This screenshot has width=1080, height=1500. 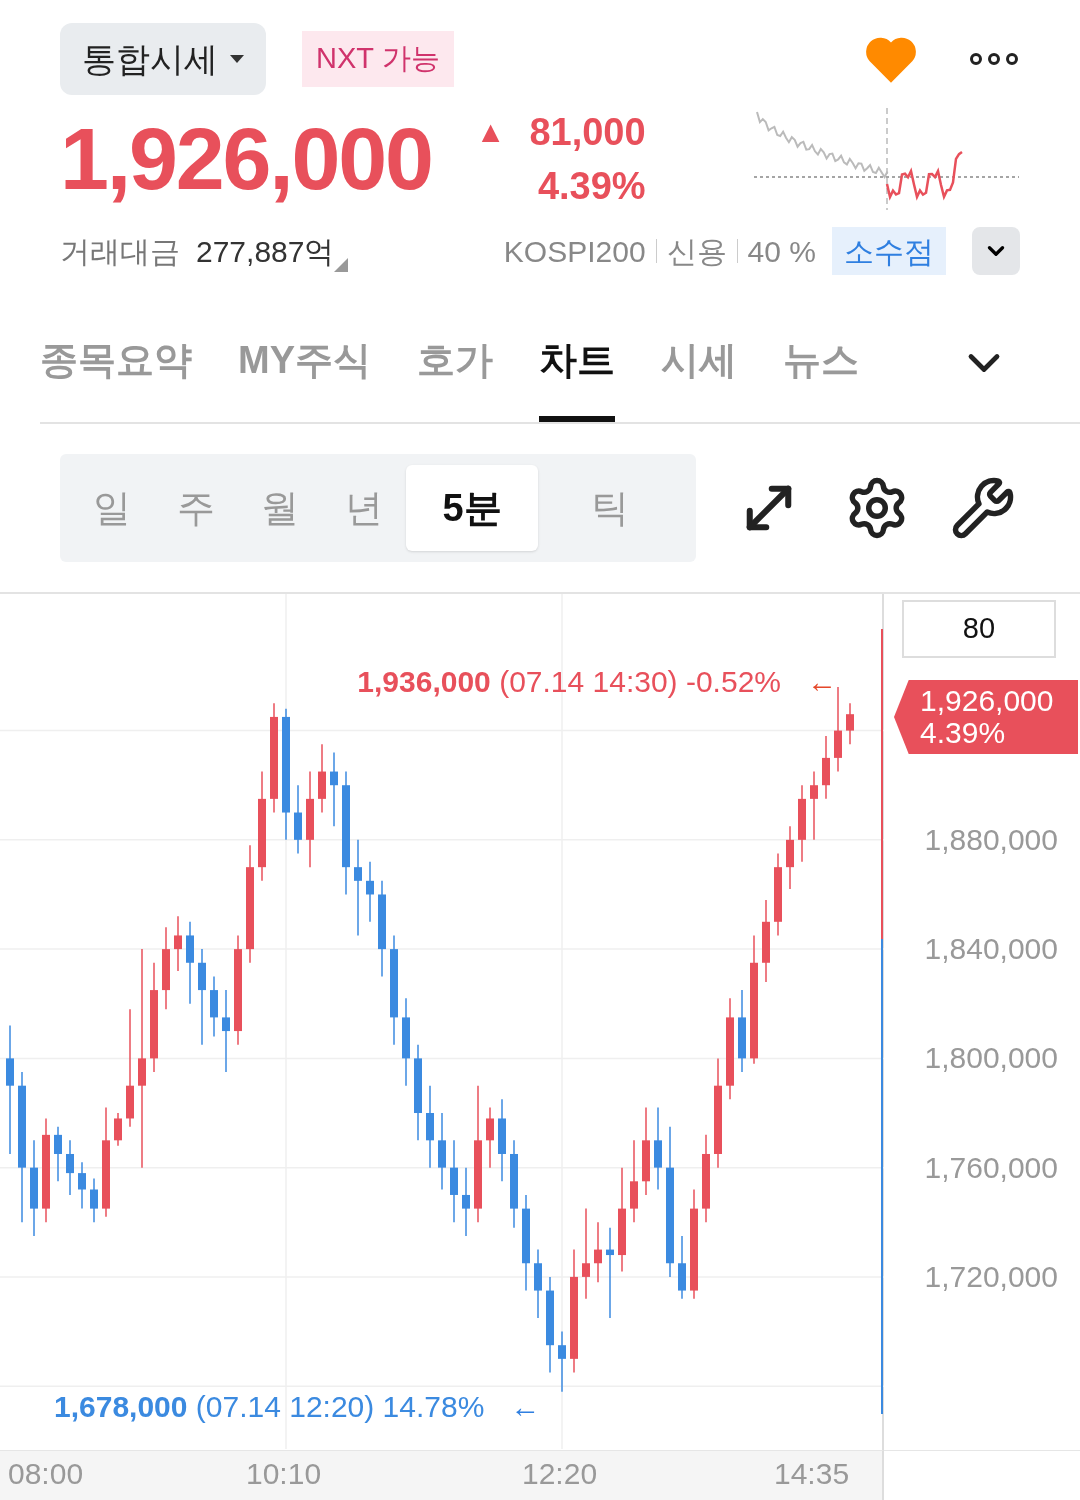 I want to click on y-axis-label: 1,800,000, so click(x=991, y=1058).